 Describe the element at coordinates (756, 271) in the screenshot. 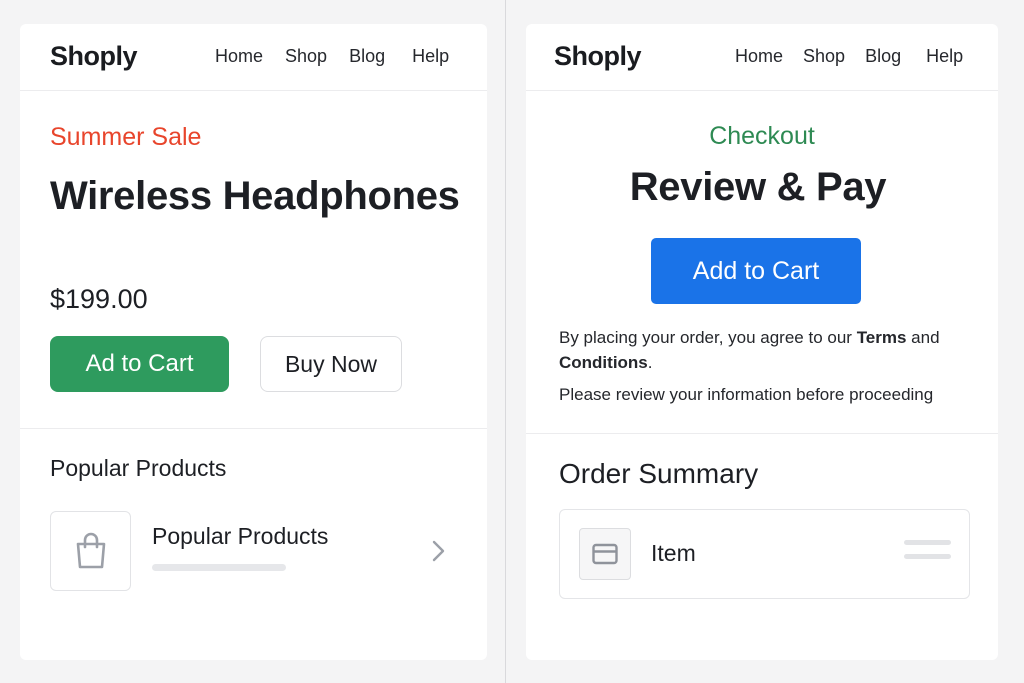

I see `add-to-cart-button: Add to Cart` at that location.